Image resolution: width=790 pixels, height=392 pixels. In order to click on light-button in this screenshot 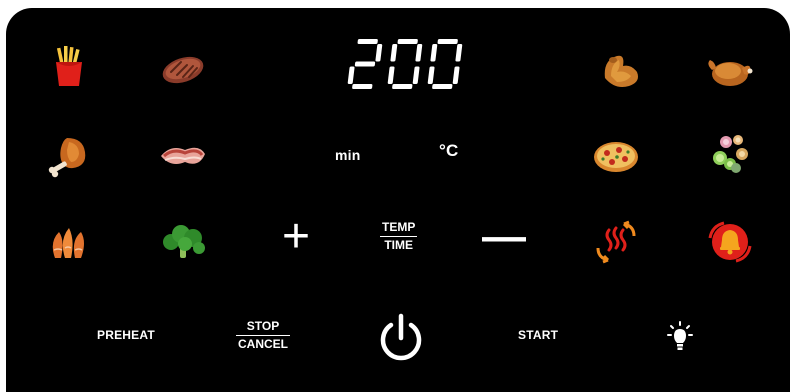, I will do `click(680, 338)`.